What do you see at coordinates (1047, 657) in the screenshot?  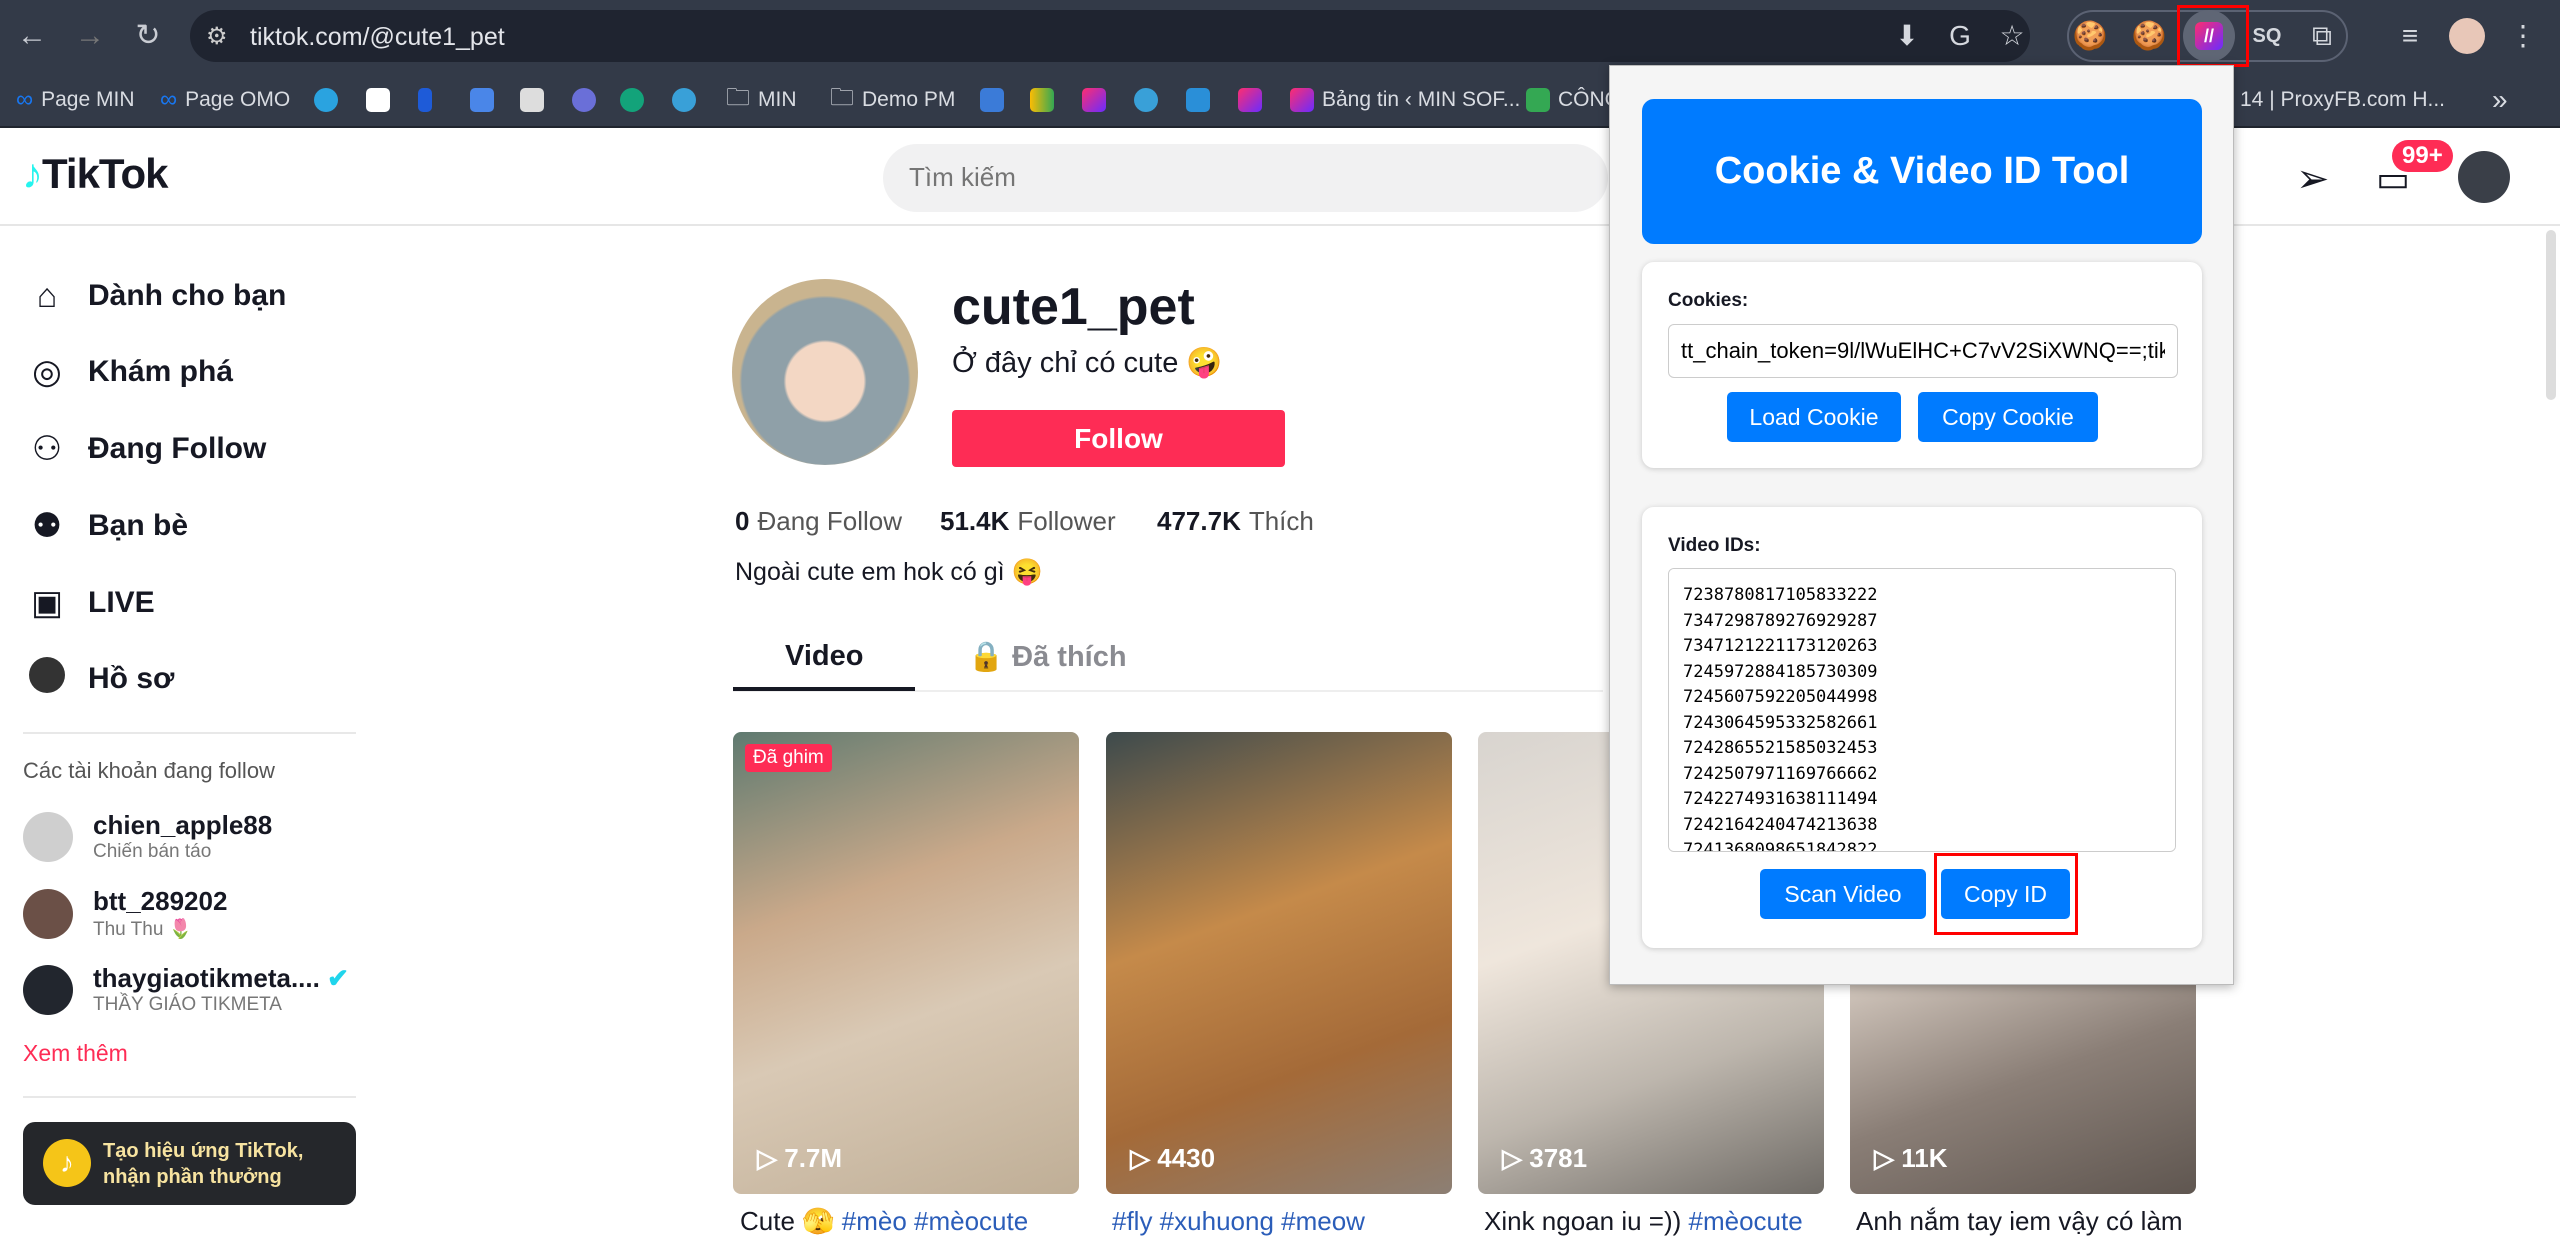 I see `tab-liked: 🔒 Đã thích` at bounding box center [1047, 657].